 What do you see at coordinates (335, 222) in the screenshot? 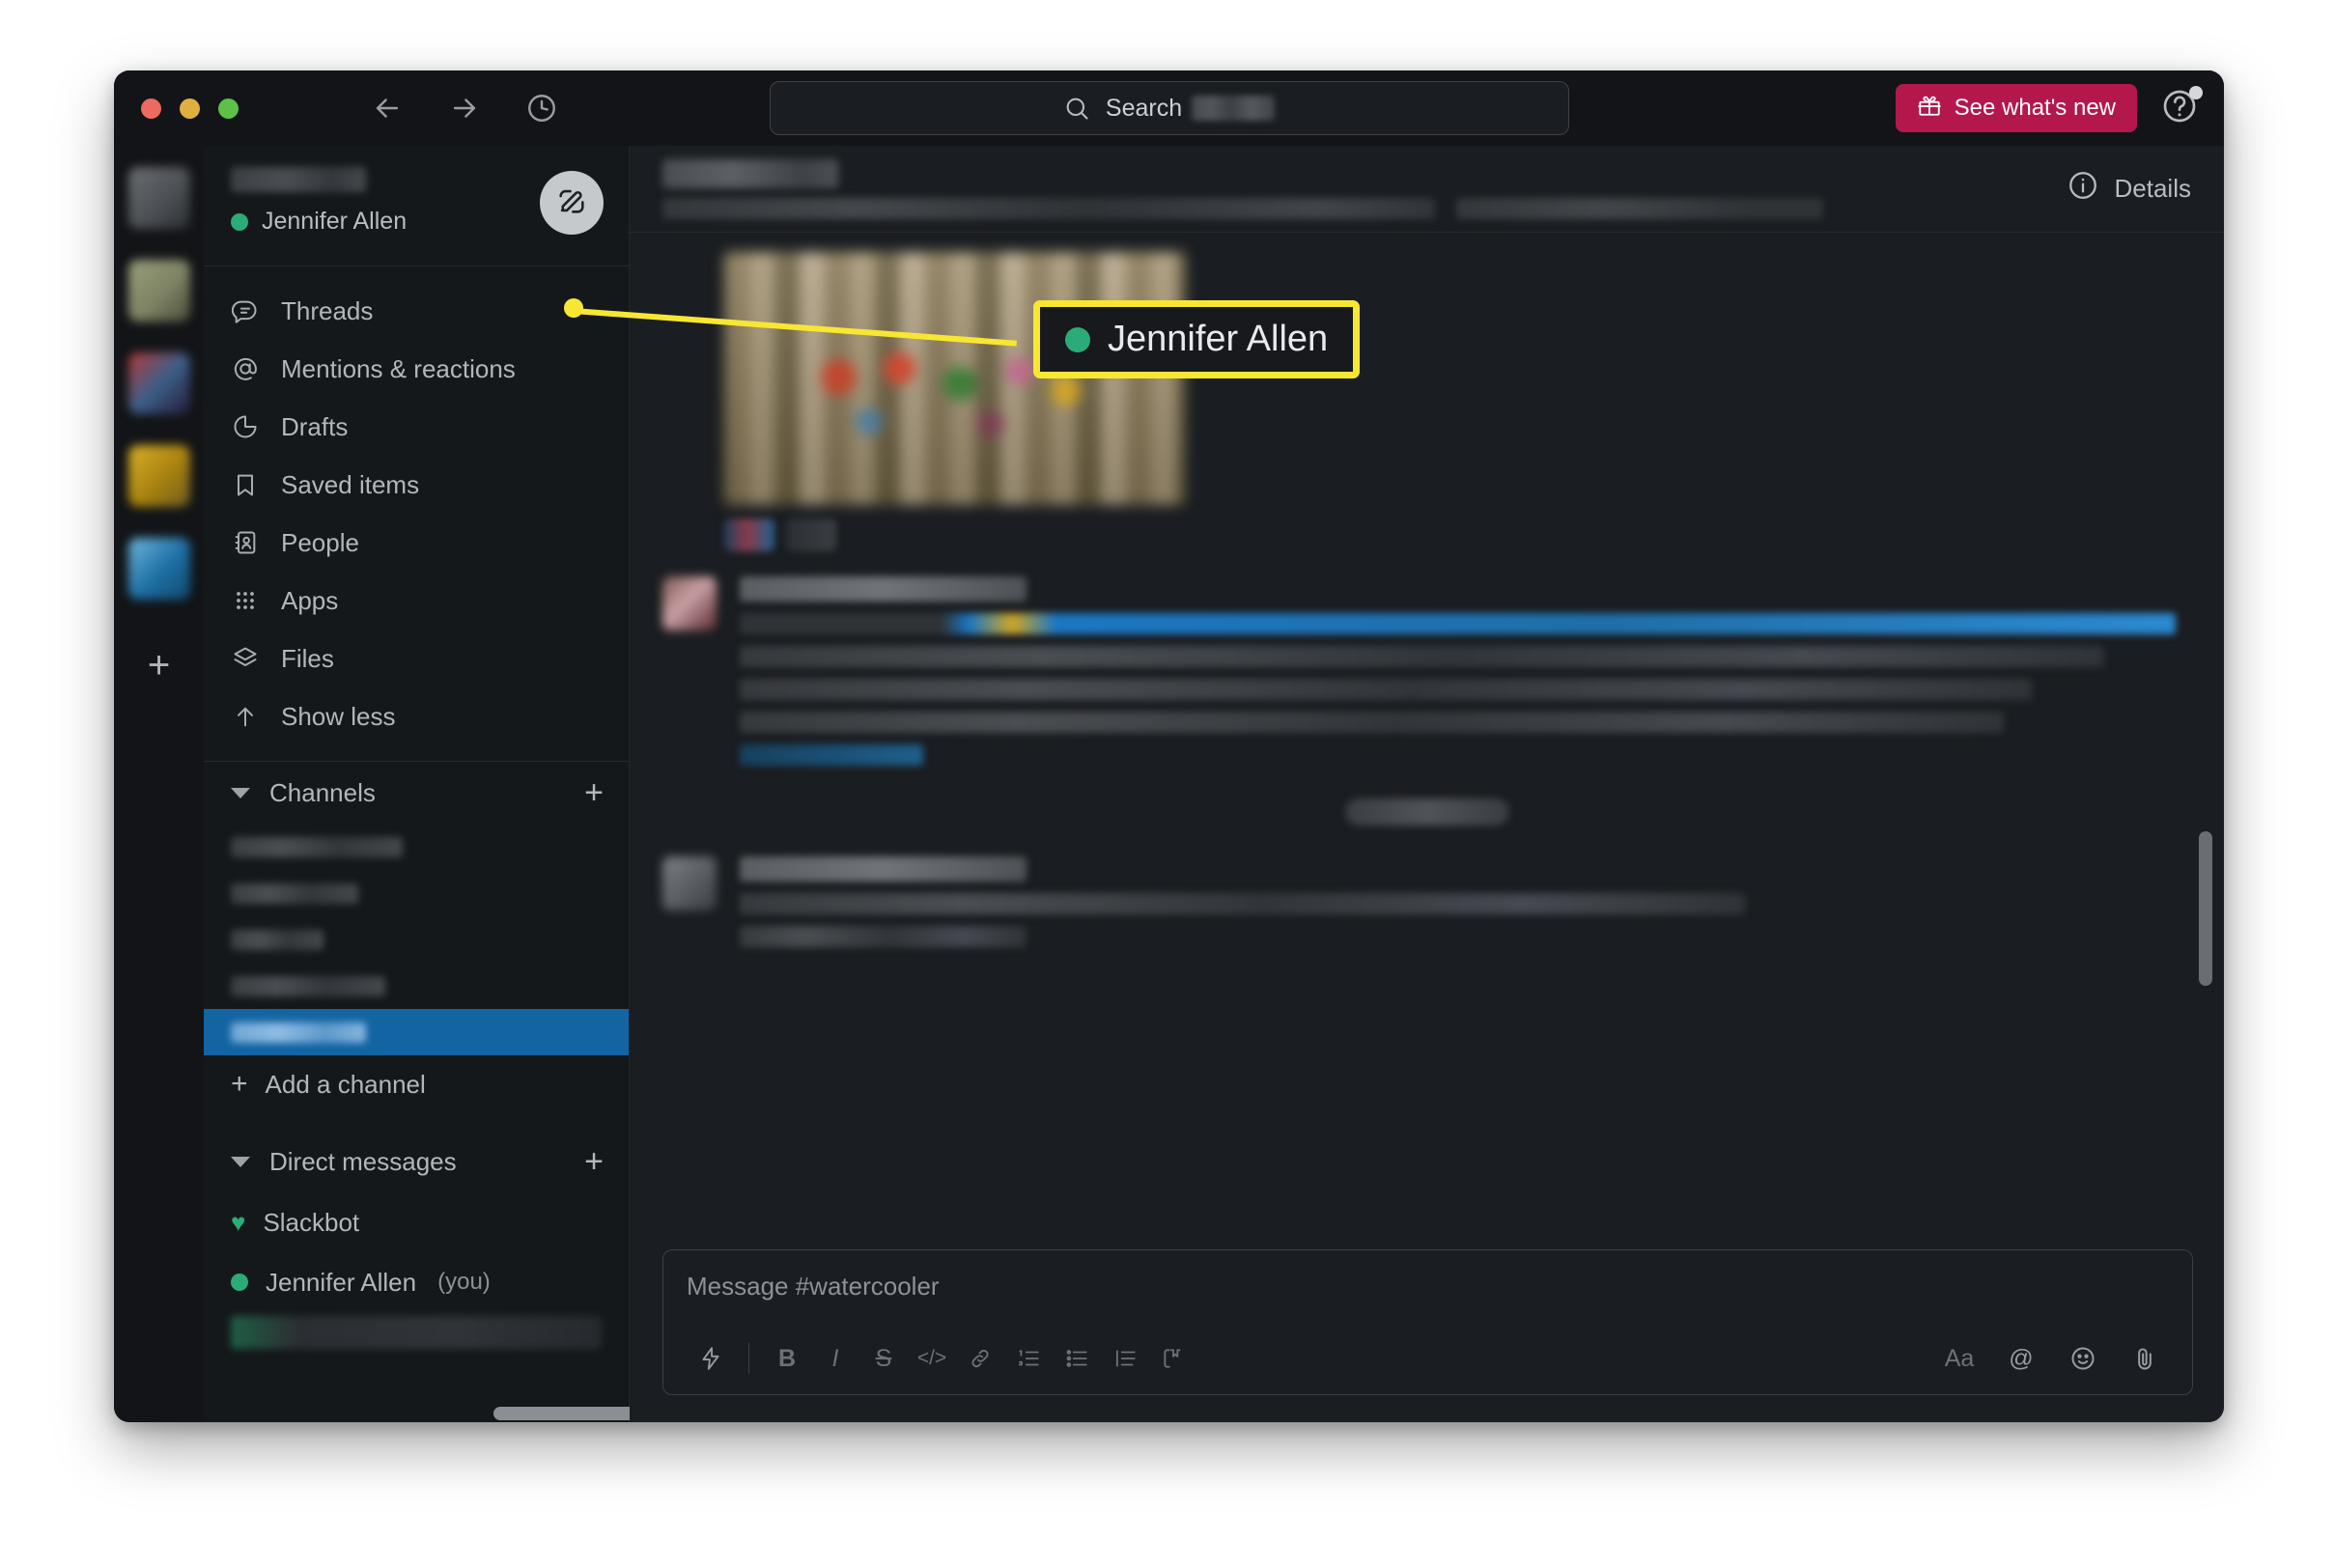
I see `current-user-name: Jennifer Allen` at bounding box center [335, 222].